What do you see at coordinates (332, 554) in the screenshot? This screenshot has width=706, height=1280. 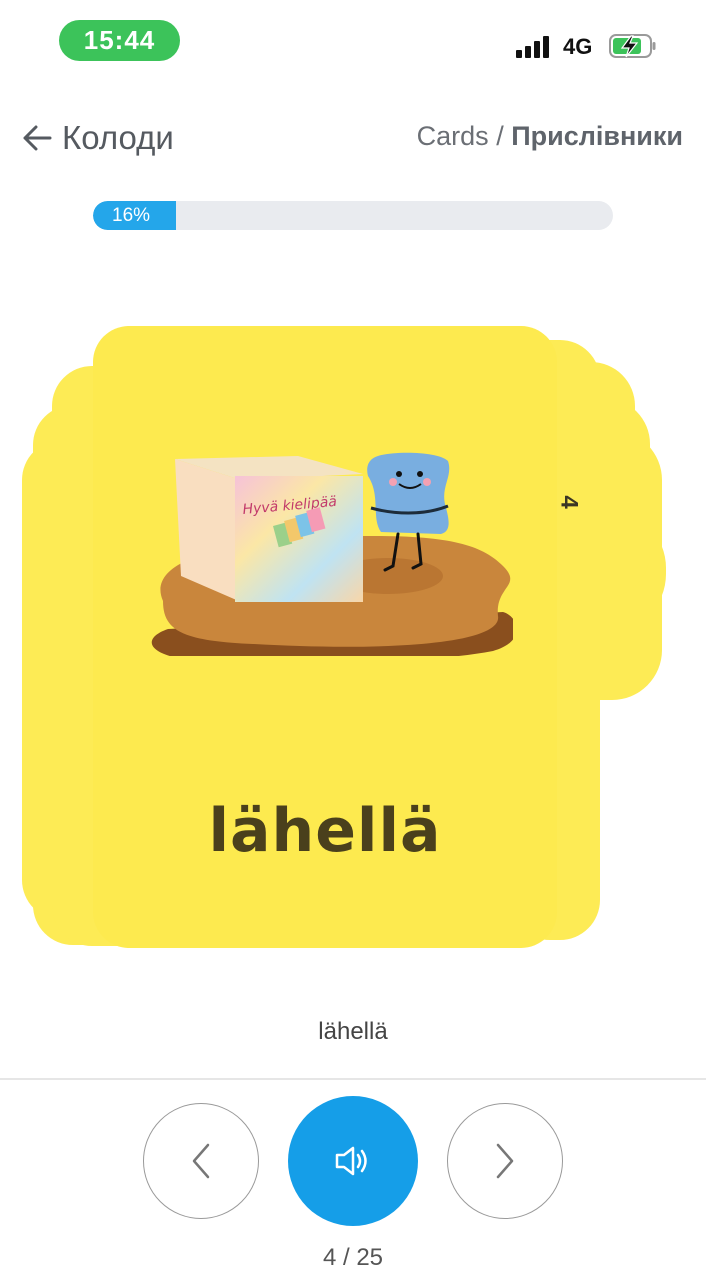 I see `card-illustration: Hyvä kielipää` at bounding box center [332, 554].